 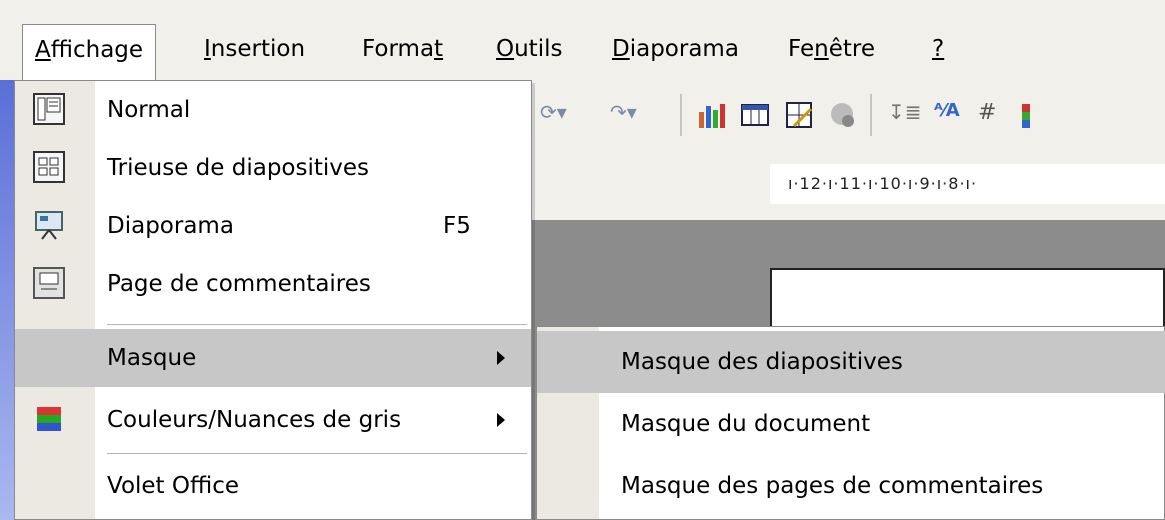 I want to click on menu-format-mnemonic: t, so click(x=439, y=49).